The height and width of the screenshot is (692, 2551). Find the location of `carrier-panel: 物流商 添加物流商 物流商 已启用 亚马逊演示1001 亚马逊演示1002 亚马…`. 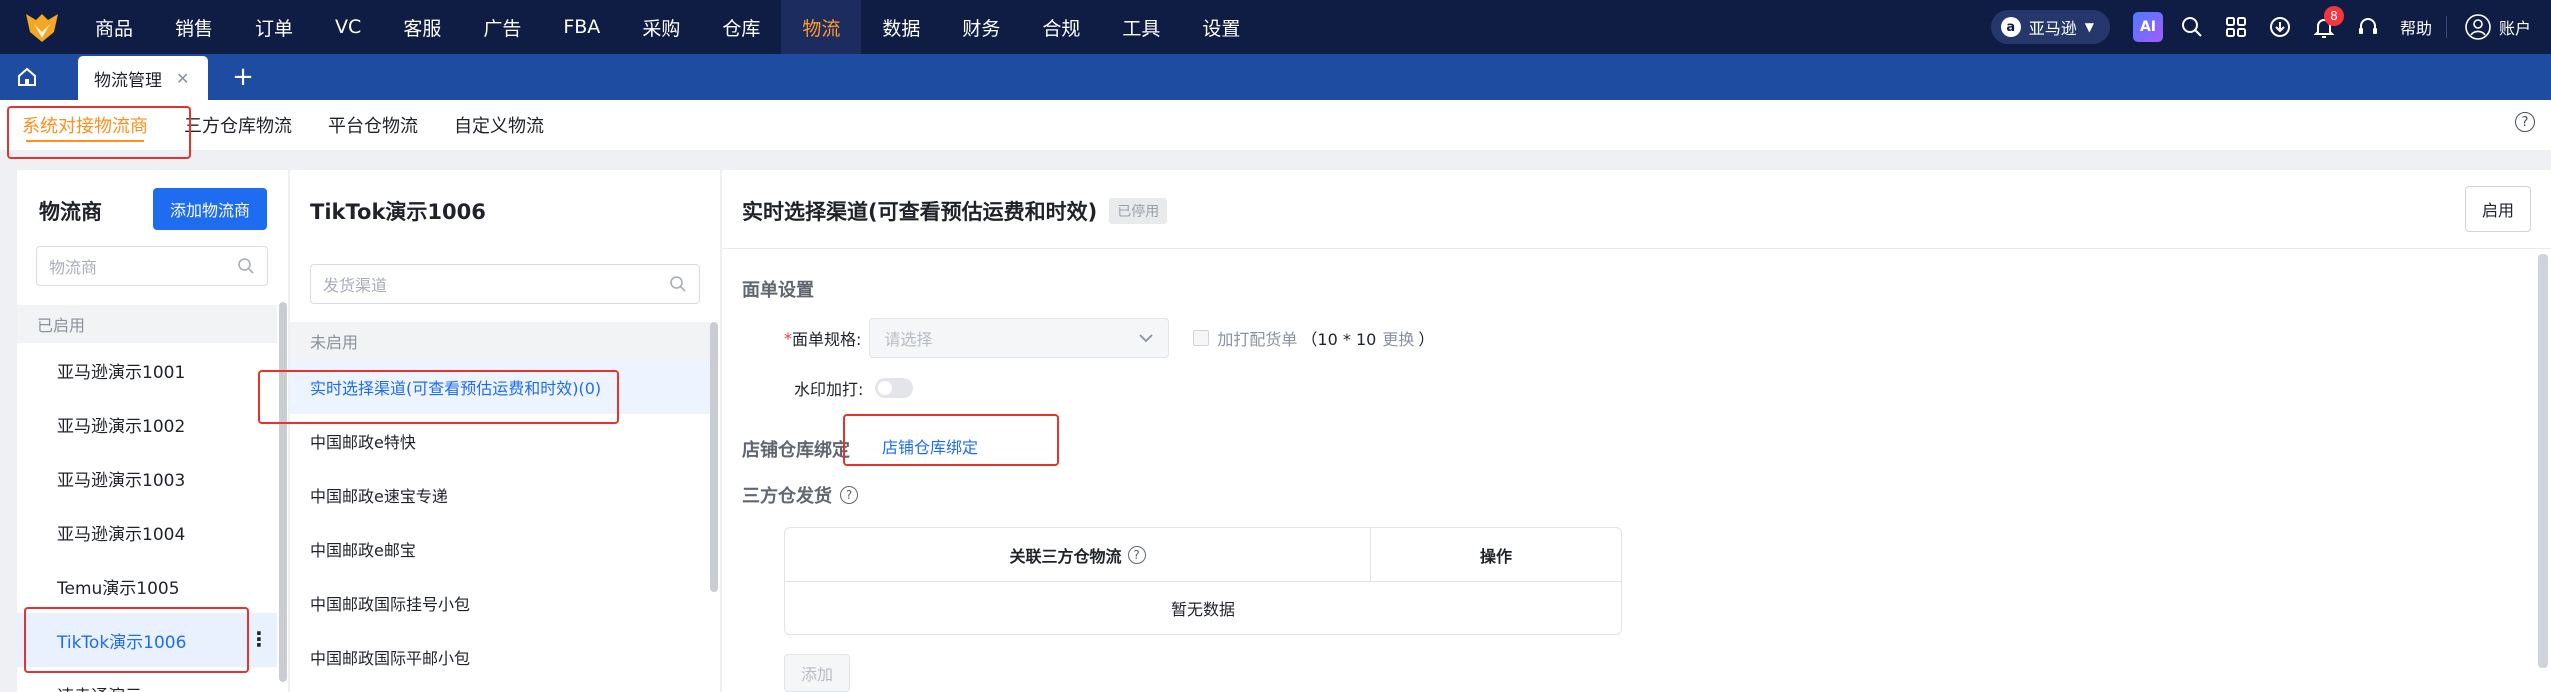

carrier-panel: 物流商 添加物流商 物流商 已启用 亚马逊演示1001 亚马逊演示1002 亚马… is located at coordinates (152, 431).